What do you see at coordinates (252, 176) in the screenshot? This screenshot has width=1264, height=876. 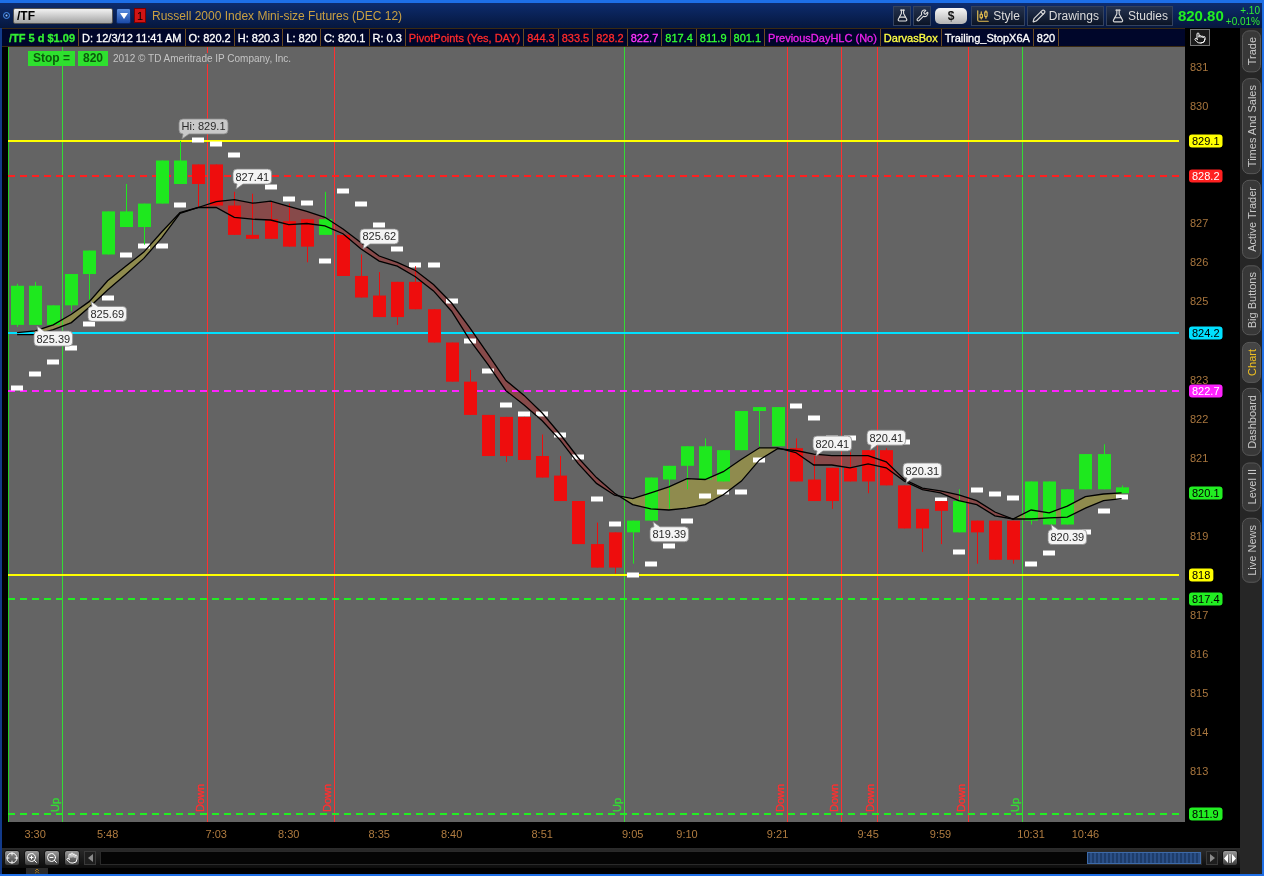 I see `annotation: 827.41` at bounding box center [252, 176].